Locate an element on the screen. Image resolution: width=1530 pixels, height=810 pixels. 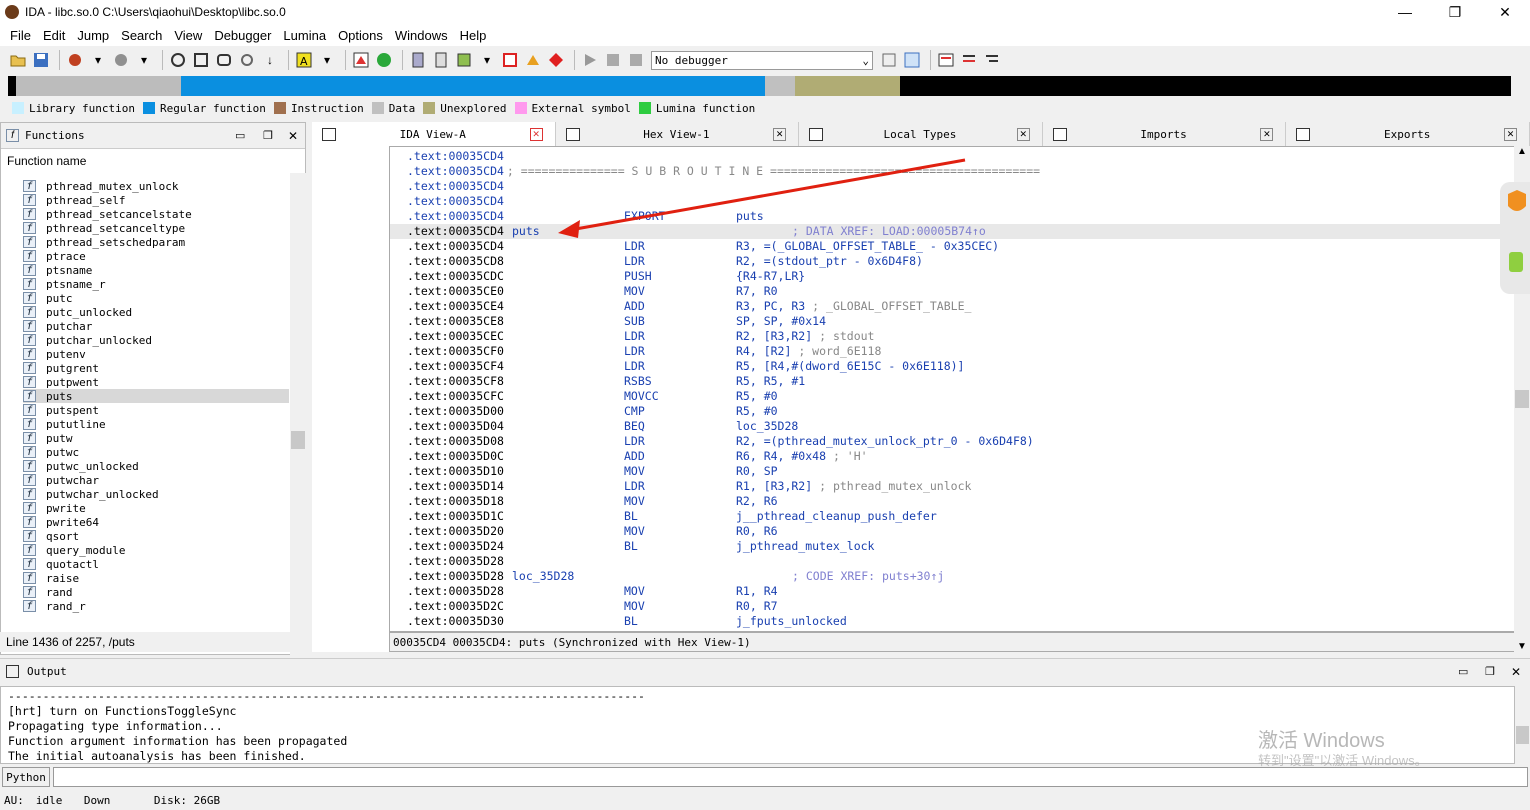
listing-line: .text:00035CDC PUSH {R4-R7,LR} is located at coordinates (945, 276).